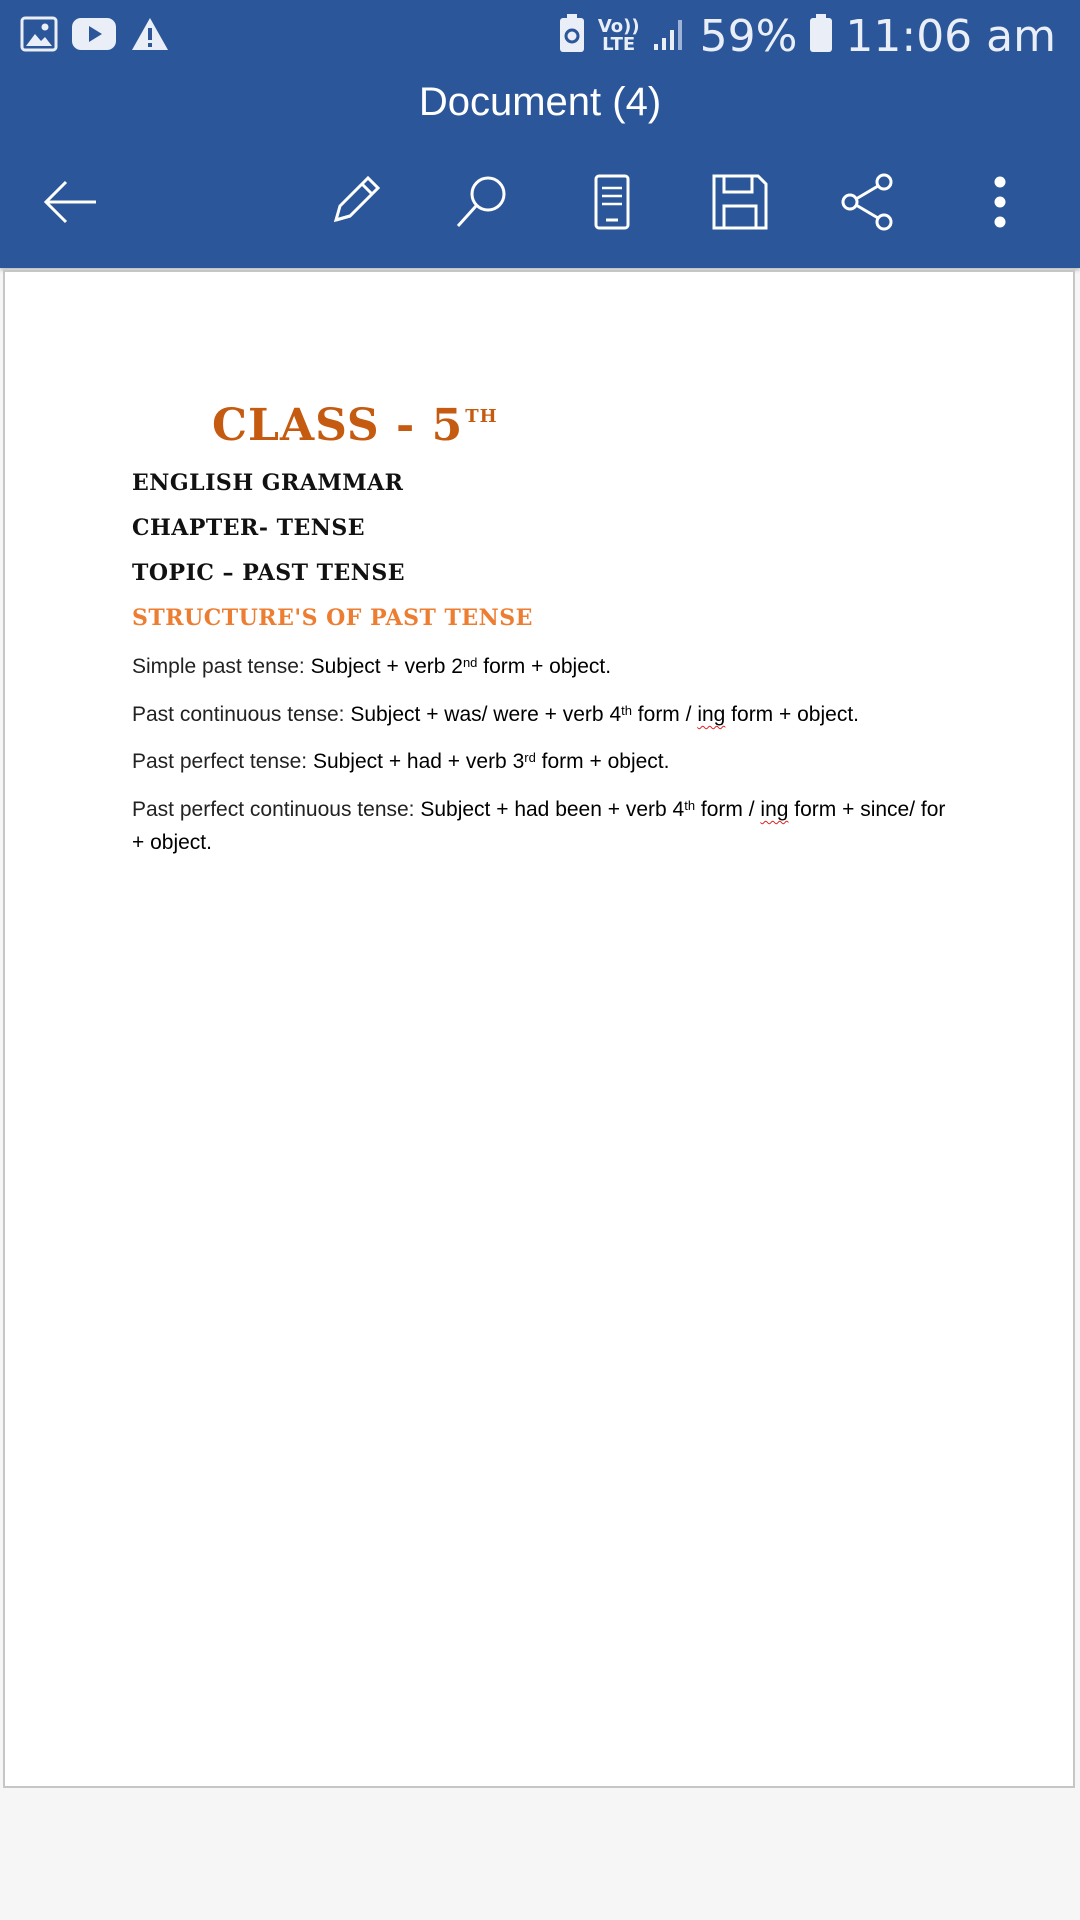 The image size is (1080, 1920). I want to click on document-heading: CLASS - 5 TH, so click(355, 425).